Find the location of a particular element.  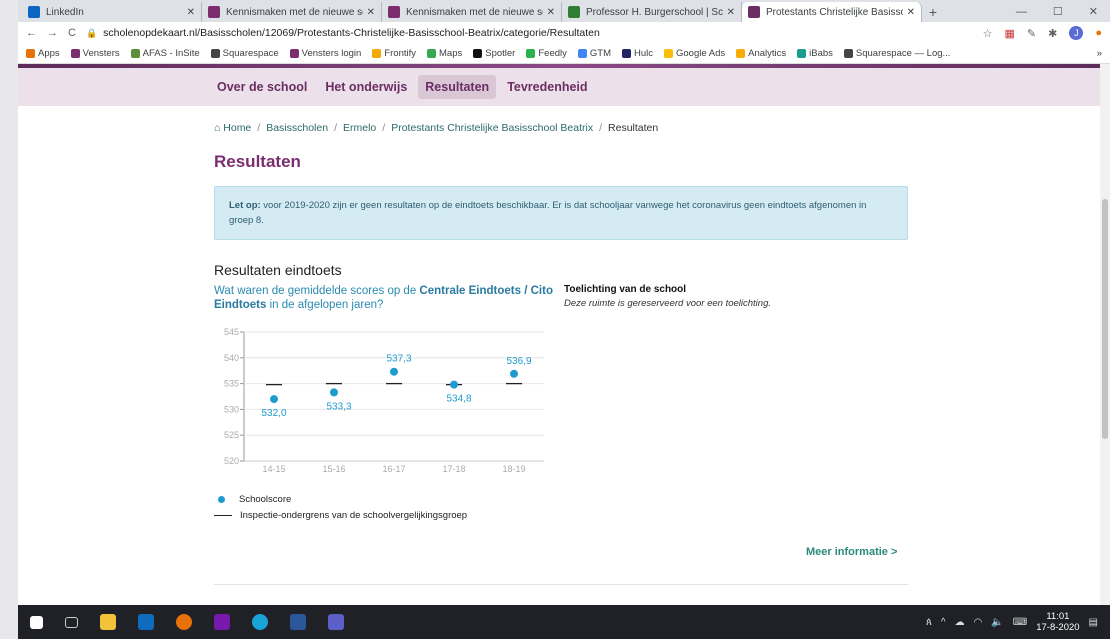

bookmark-item: Feedly is located at coordinates (546, 53).